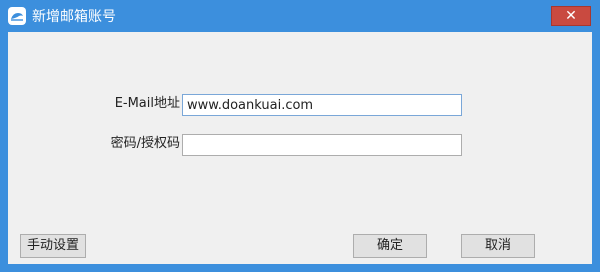 The image size is (600, 272). Describe the element at coordinates (322, 105) in the screenshot. I see `email-field` at that location.